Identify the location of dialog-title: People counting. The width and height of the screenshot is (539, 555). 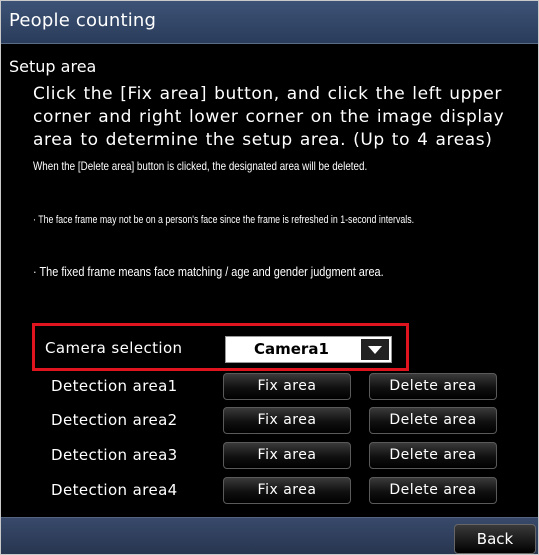
(83, 20).